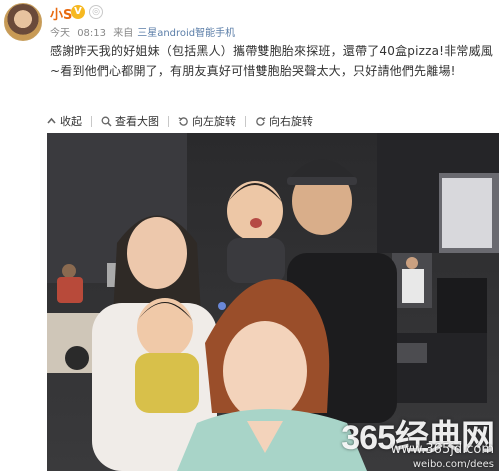 The image size is (500, 471). I want to click on view-large-label: 查看大图, so click(137, 121).